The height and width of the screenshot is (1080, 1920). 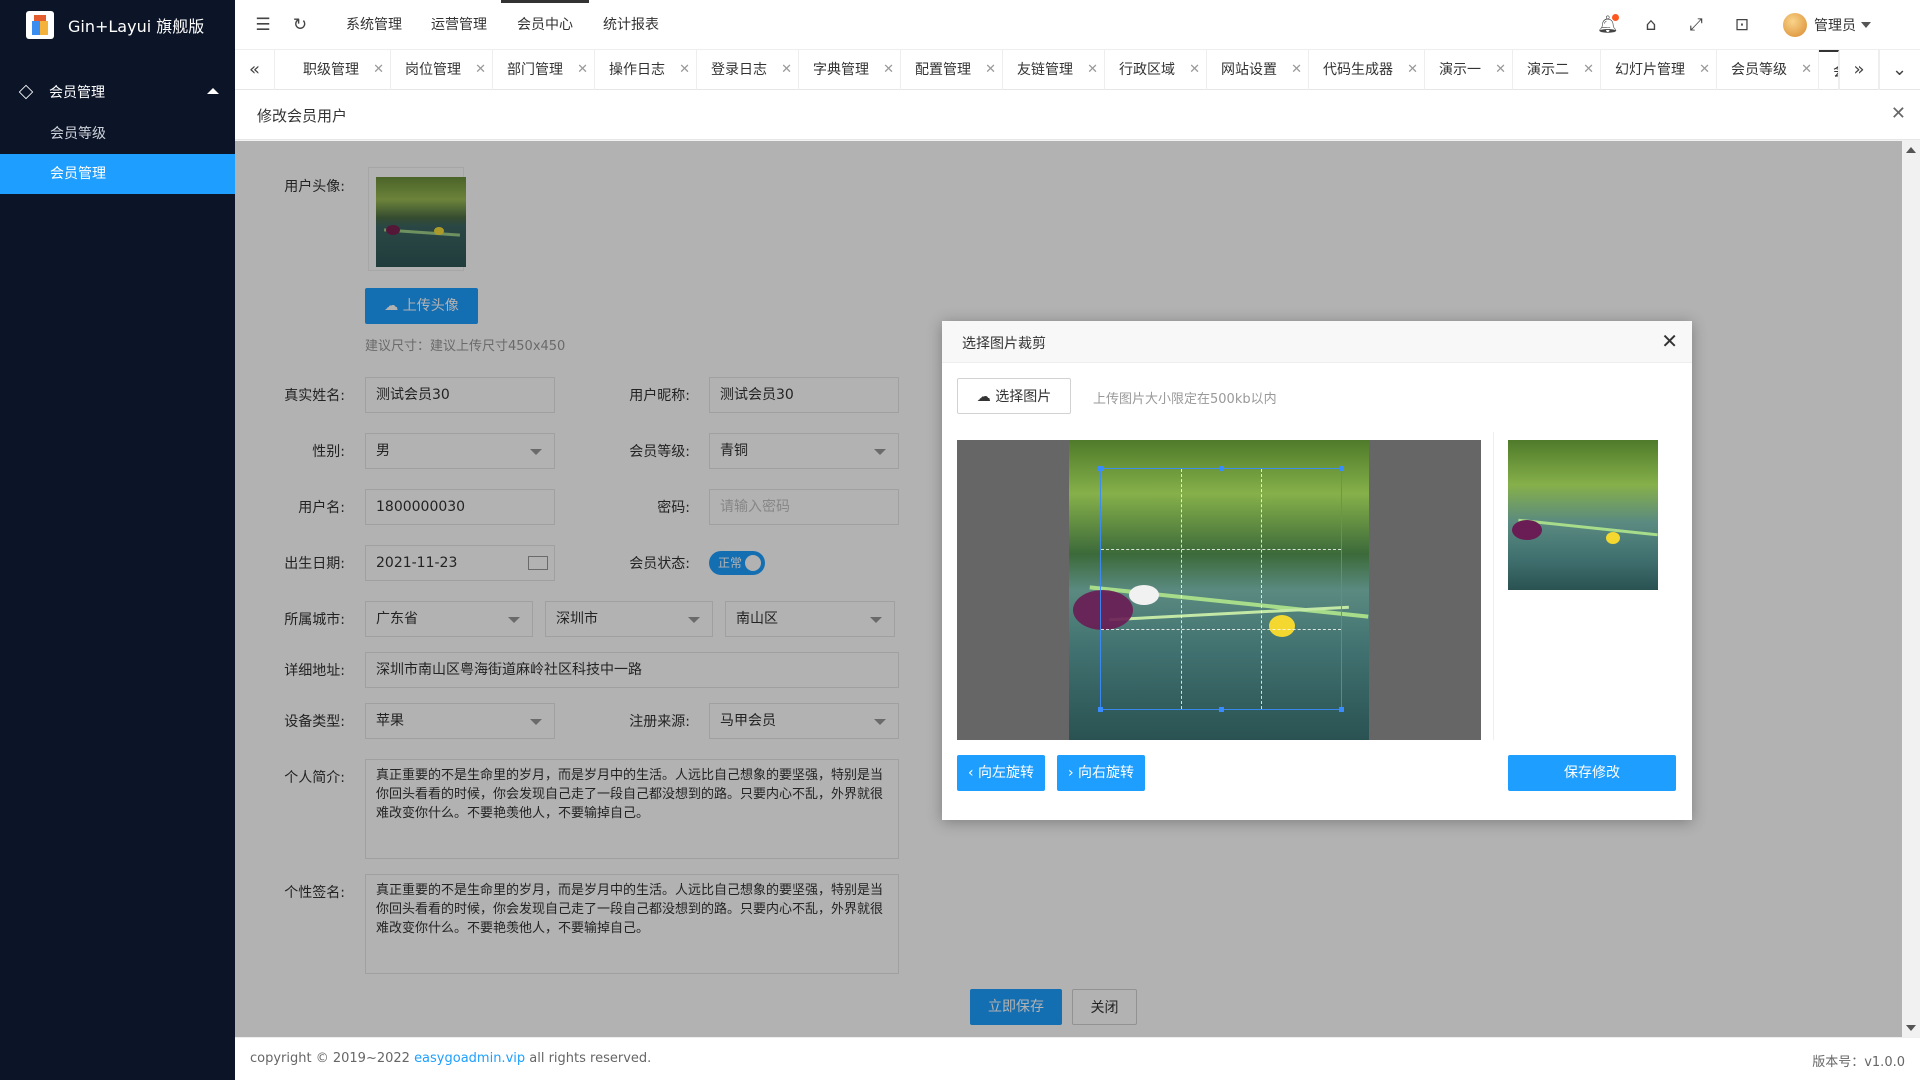 What do you see at coordinates (1859, 70) in the screenshot?
I see `tabs-scroll-right-icon: »` at bounding box center [1859, 70].